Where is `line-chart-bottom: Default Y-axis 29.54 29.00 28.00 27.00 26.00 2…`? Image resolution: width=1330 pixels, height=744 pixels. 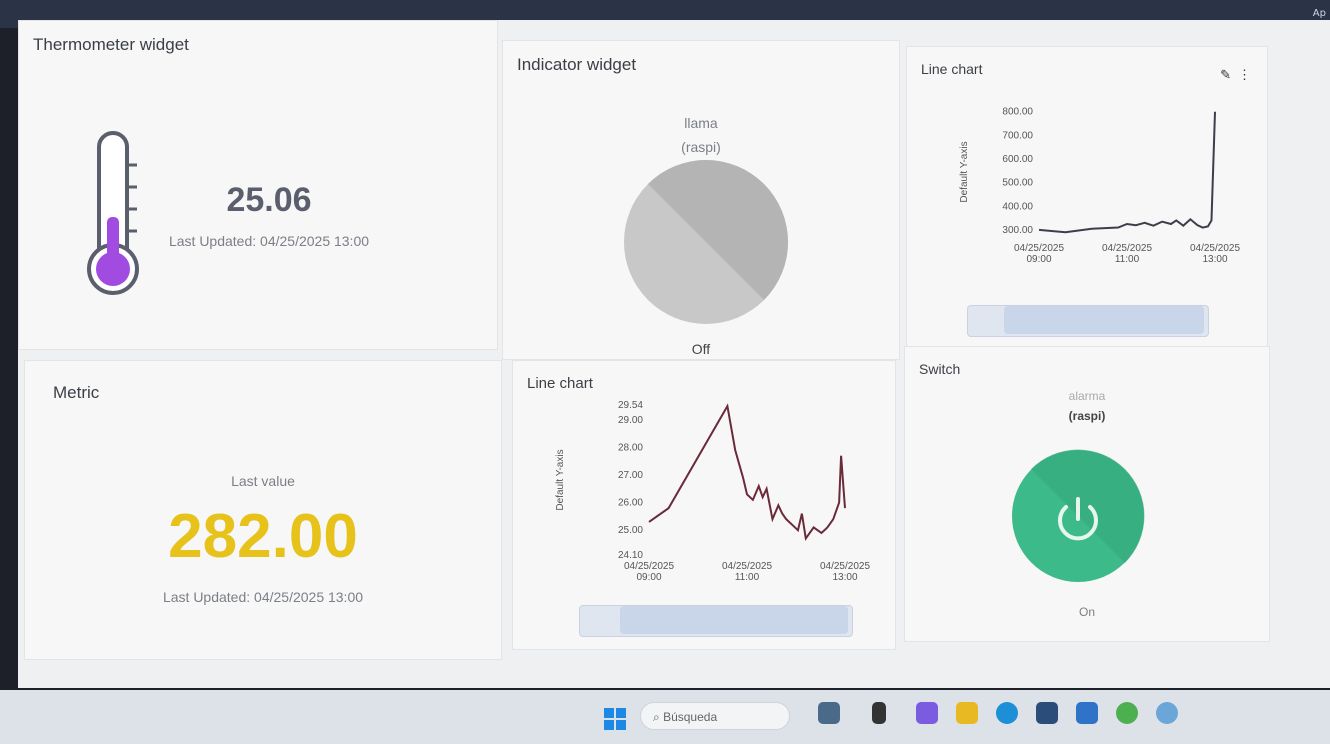 line-chart-bottom: Default Y-axis 29.54 29.00 28.00 27.00 26.00 2… is located at coordinates (712, 491).